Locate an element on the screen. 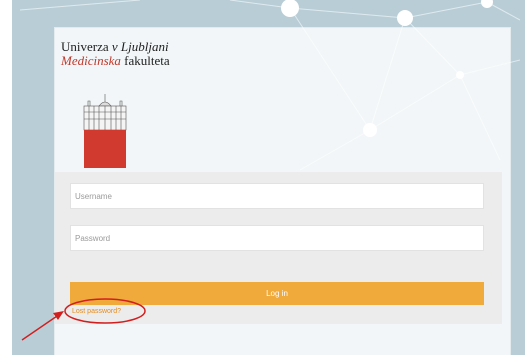 The image size is (525, 355). login-button: Log in is located at coordinates (277, 293).